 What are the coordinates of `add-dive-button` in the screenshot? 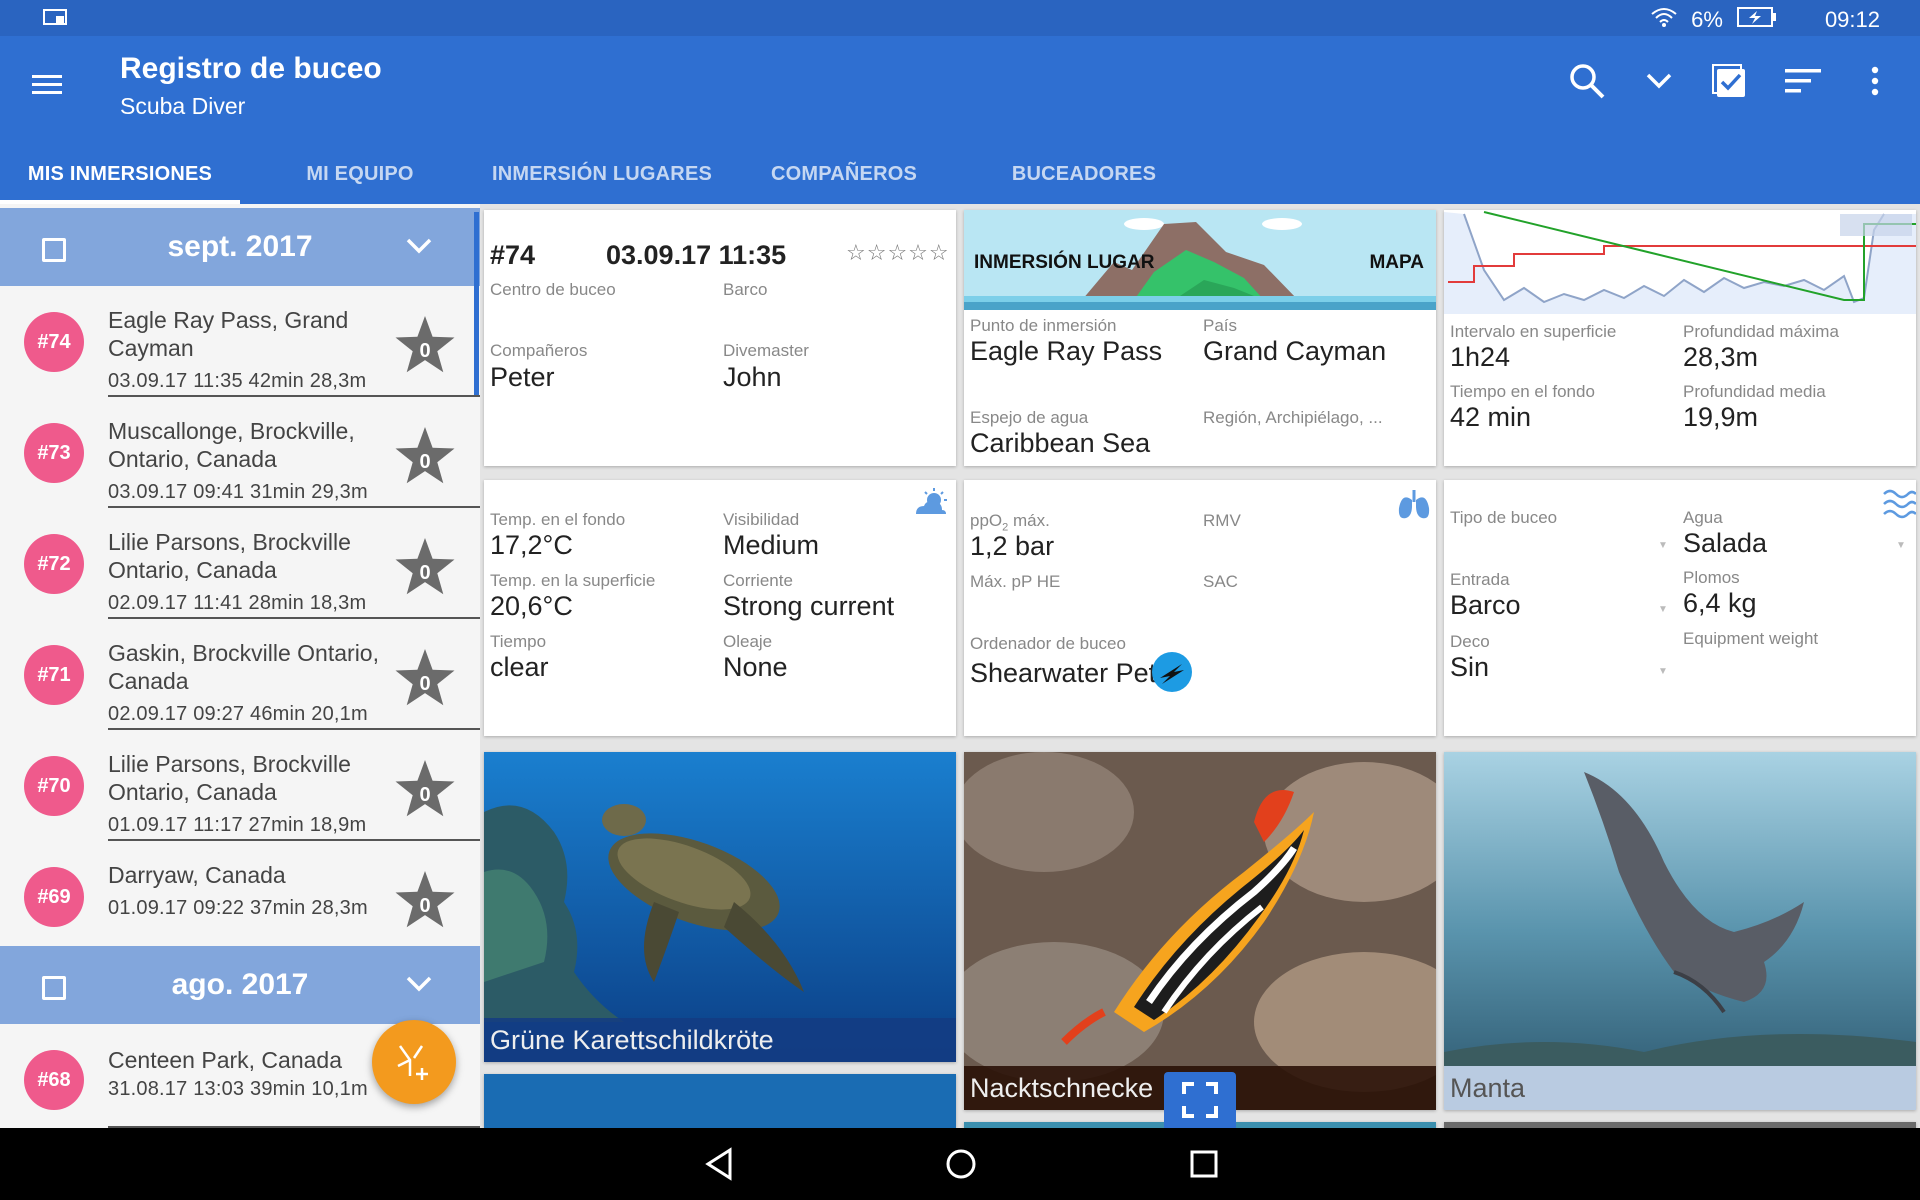 It's located at (414, 1062).